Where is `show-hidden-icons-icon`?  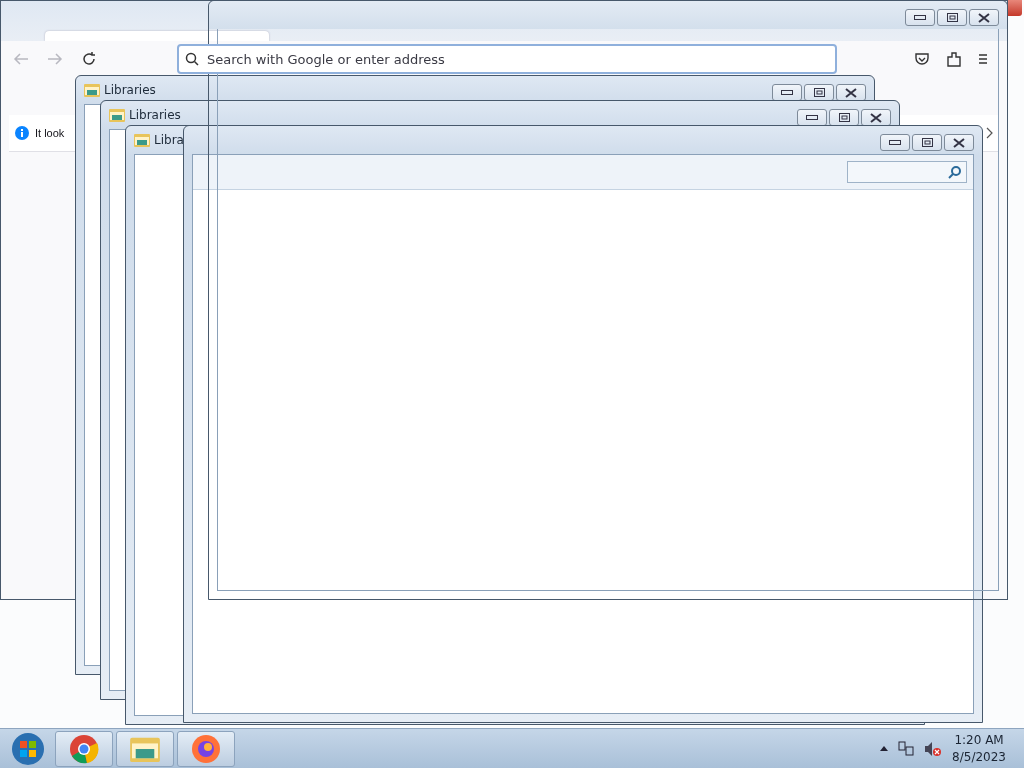
show-hidden-icons-icon is located at coordinates (884, 748).